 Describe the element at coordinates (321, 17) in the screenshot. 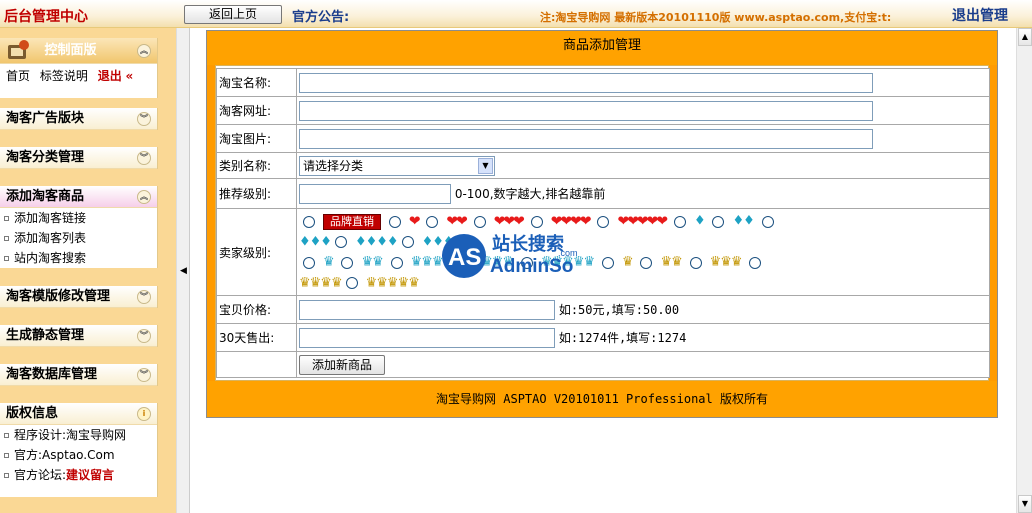

I see `notice-label: 官方公告:` at that location.